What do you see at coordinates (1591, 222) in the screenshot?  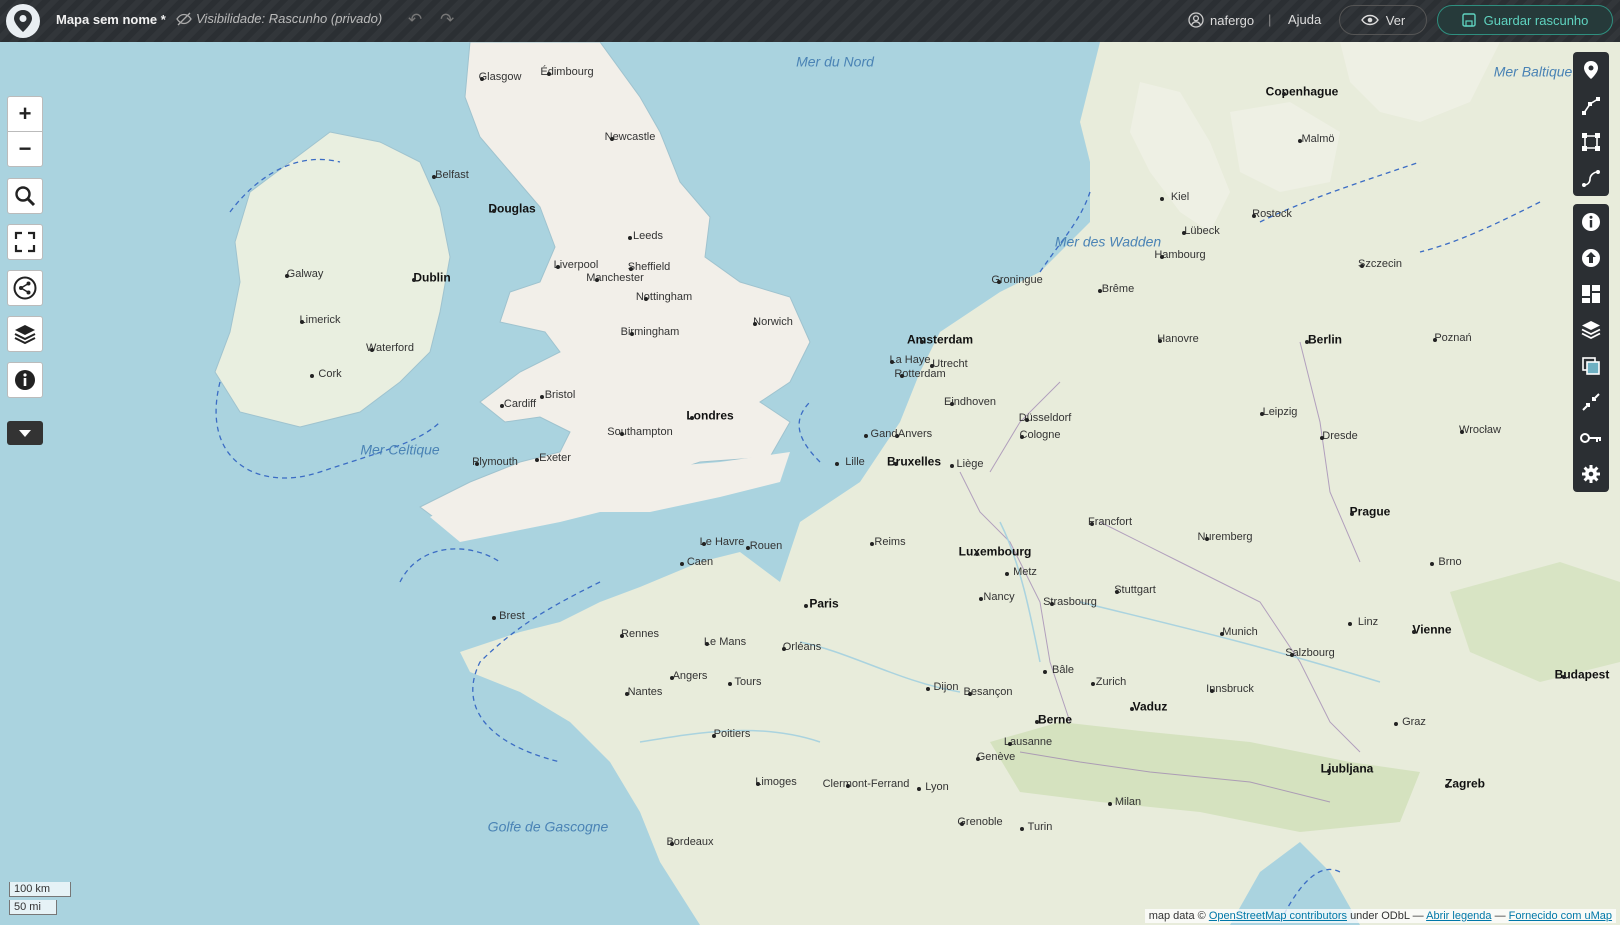 I see `map-info-button` at bounding box center [1591, 222].